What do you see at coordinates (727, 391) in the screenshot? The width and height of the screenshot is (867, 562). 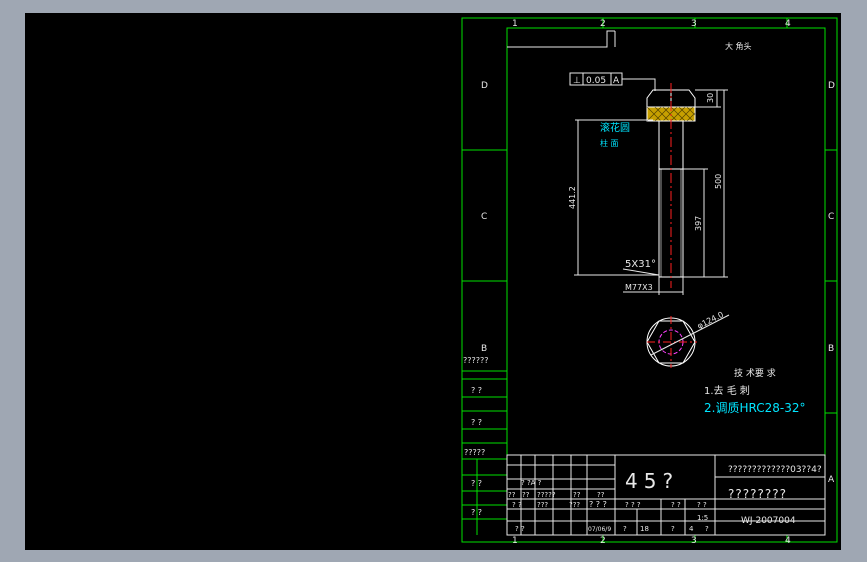 I see `tech-req-item-1: 1.去 毛 刺` at bounding box center [727, 391].